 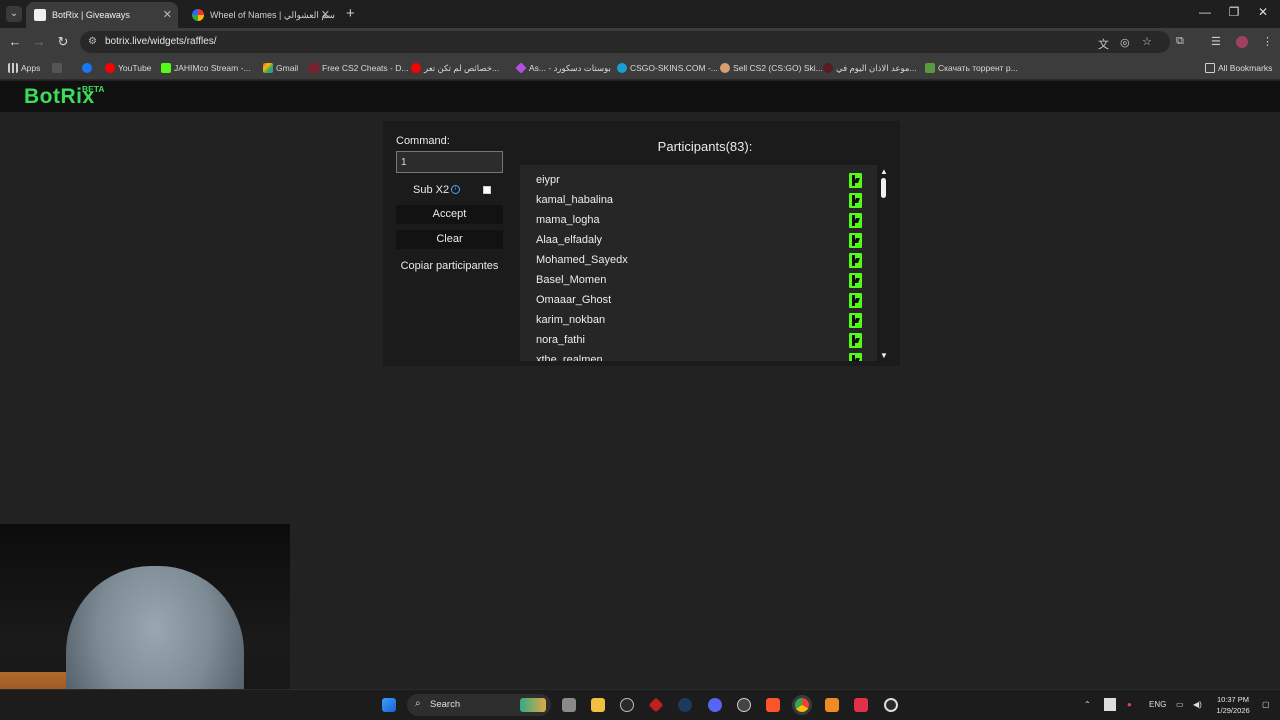 What do you see at coordinates (1266, 705) in the screenshot?
I see `notifications-icon: ▢` at bounding box center [1266, 705].